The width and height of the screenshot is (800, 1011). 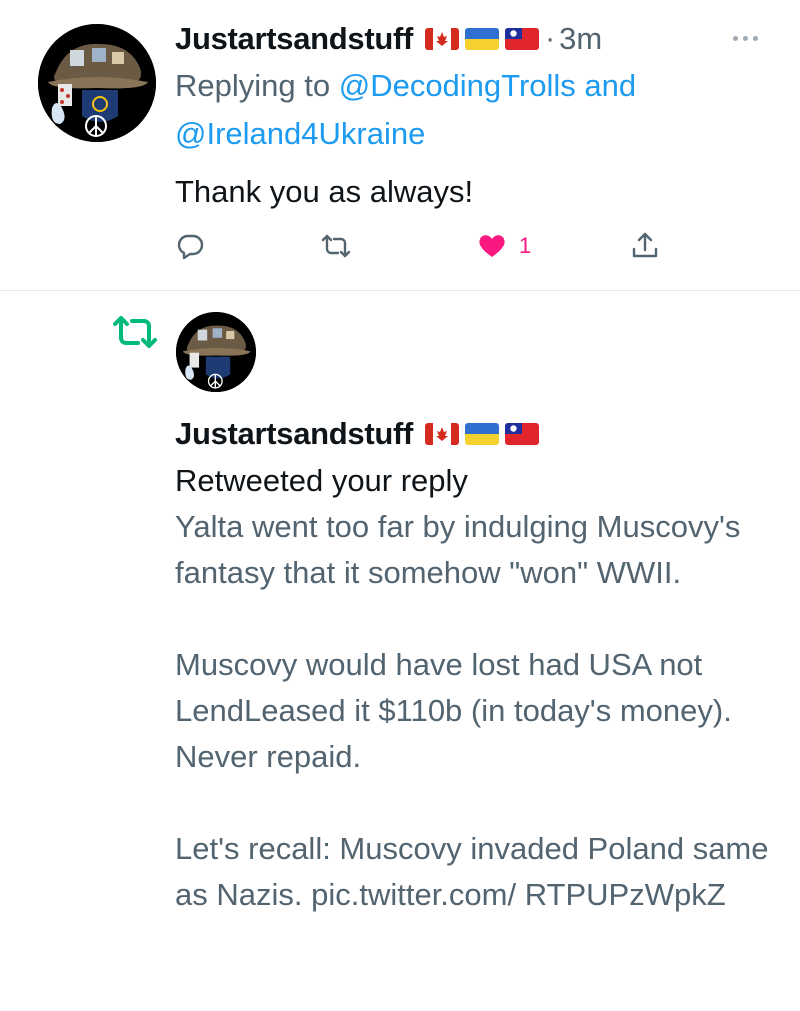 I want to click on more-options-icon, so click(x=745, y=38).